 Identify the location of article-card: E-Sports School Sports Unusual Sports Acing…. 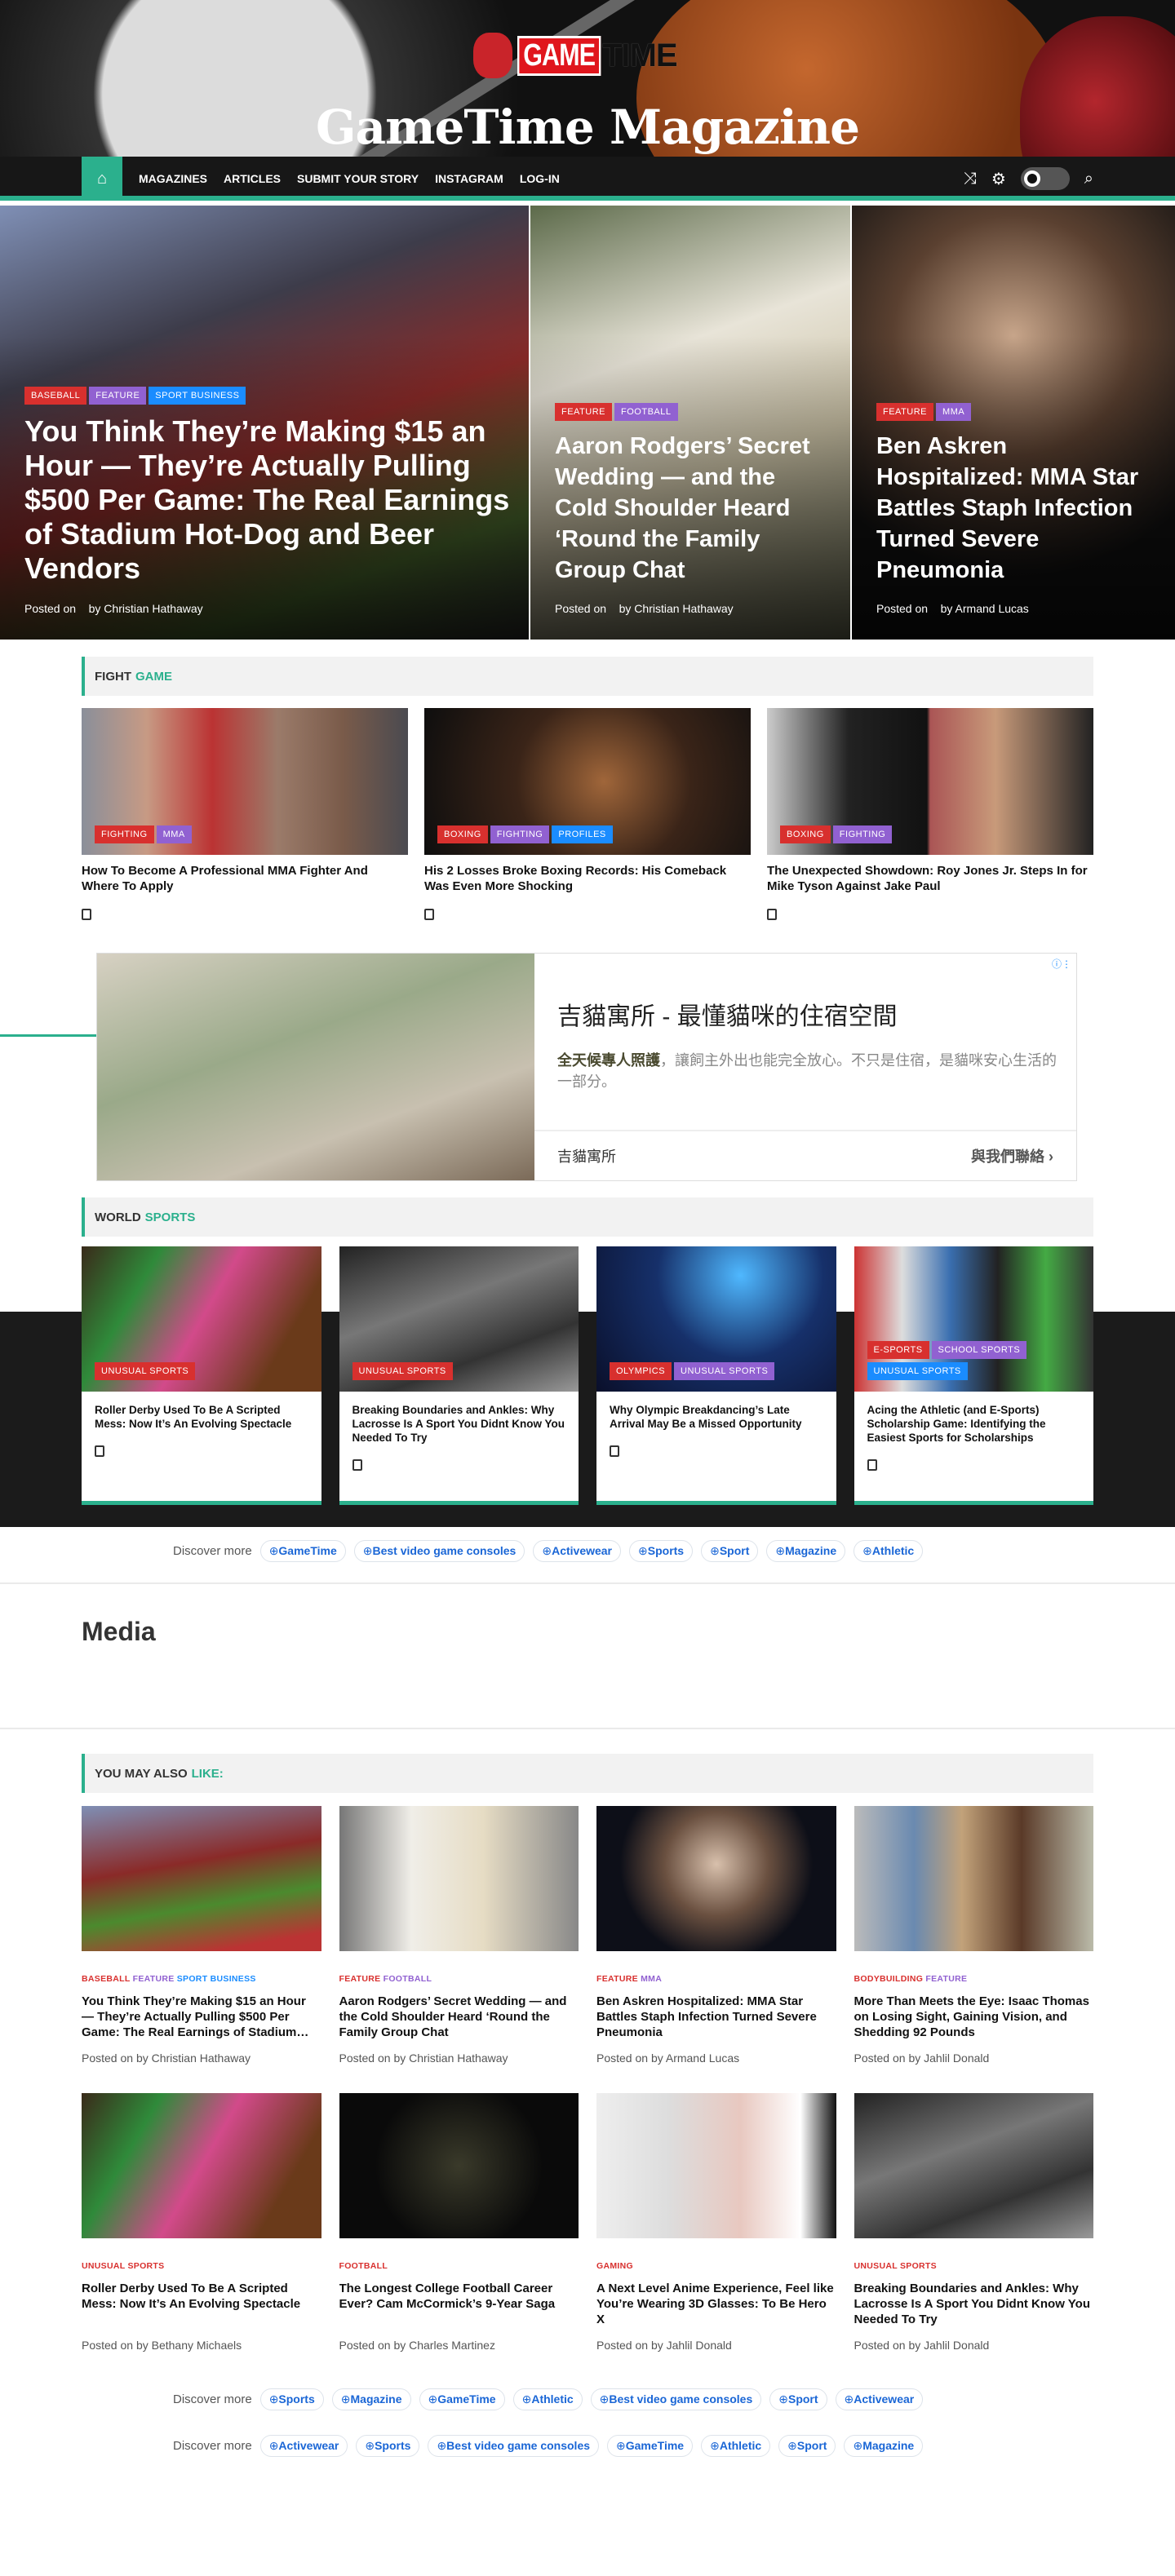
(973, 1375).